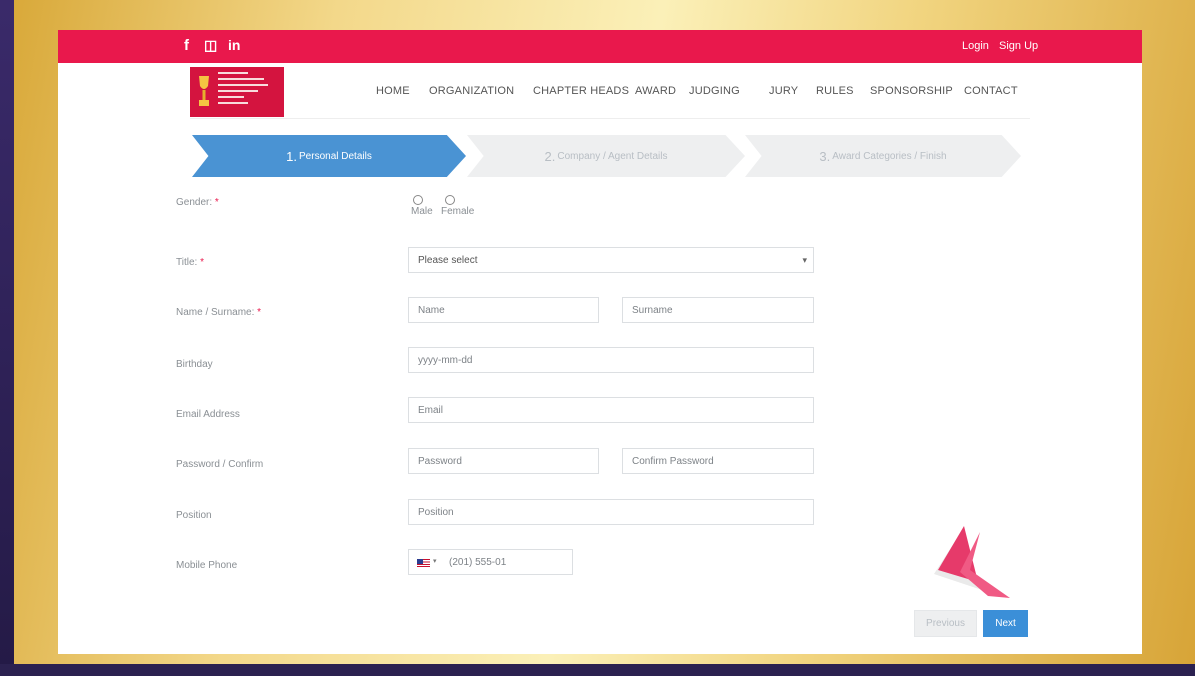  Describe the element at coordinates (234, 45) in the screenshot. I see `linkedin-icon: in` at that location.